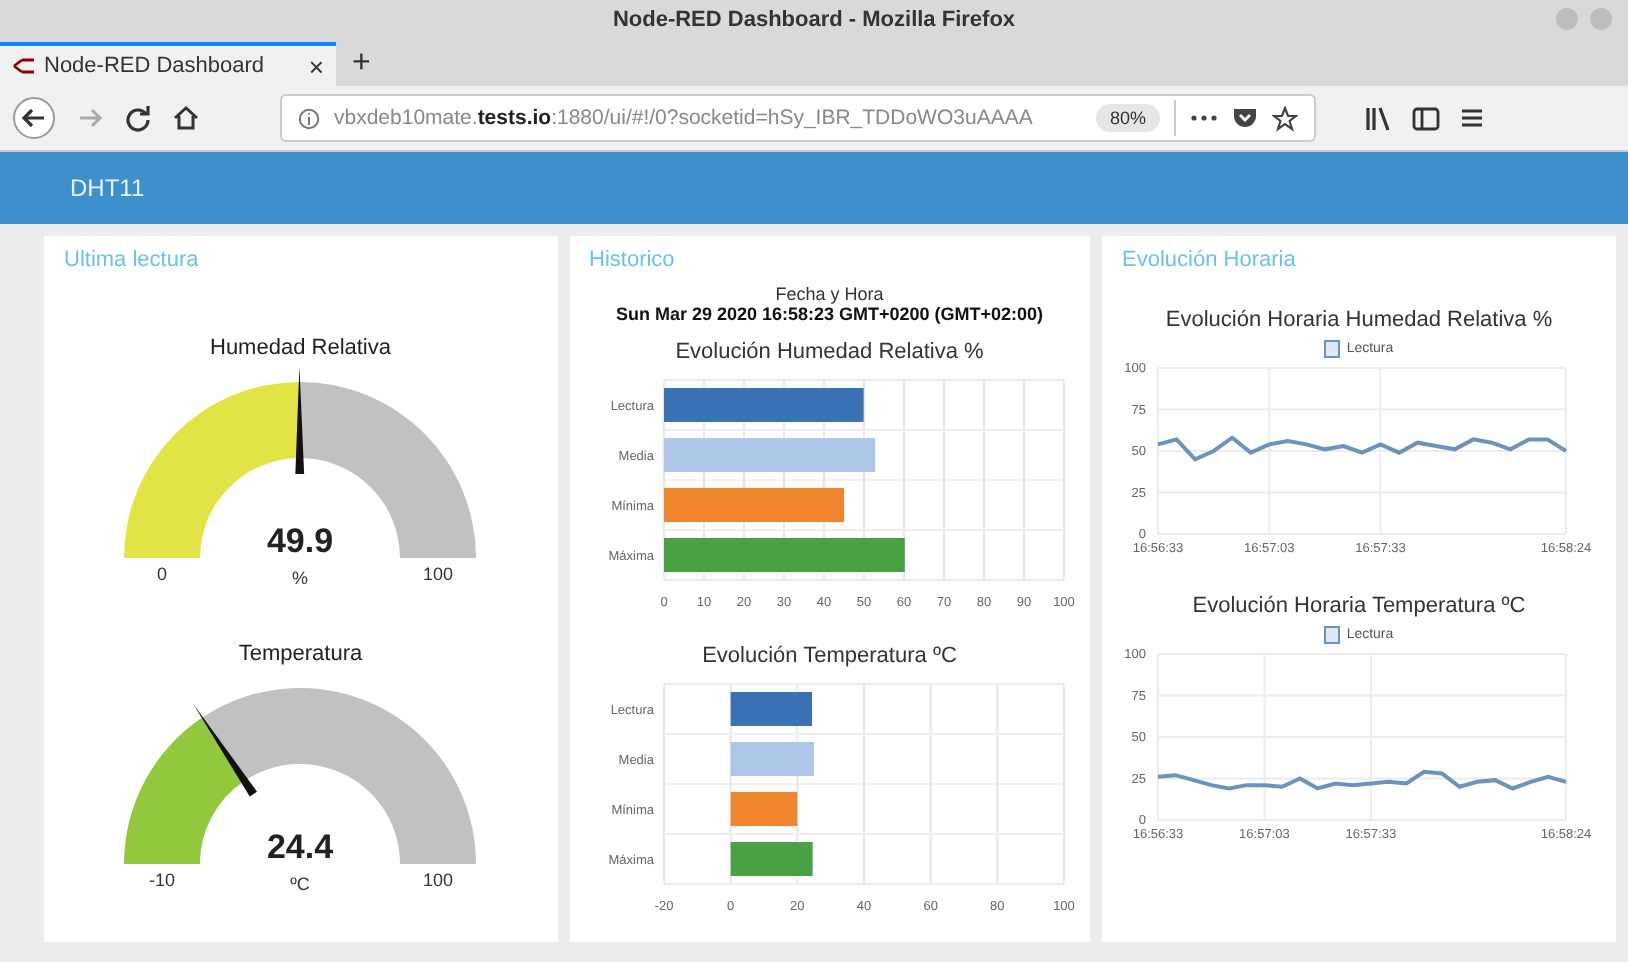 This screenshot has height=962, width=1628. Describe the element at coordinates (300, 348) in the screenshot. I see `gauge-title: Humedad Relativa` at that location.